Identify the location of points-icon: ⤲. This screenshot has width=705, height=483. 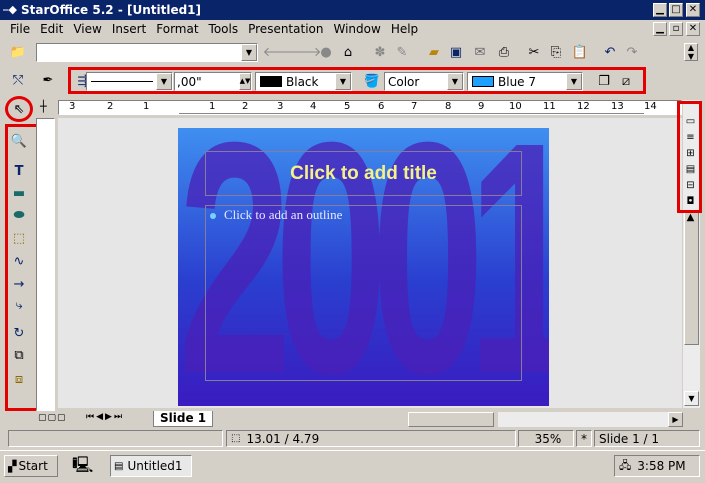
(18, 80).